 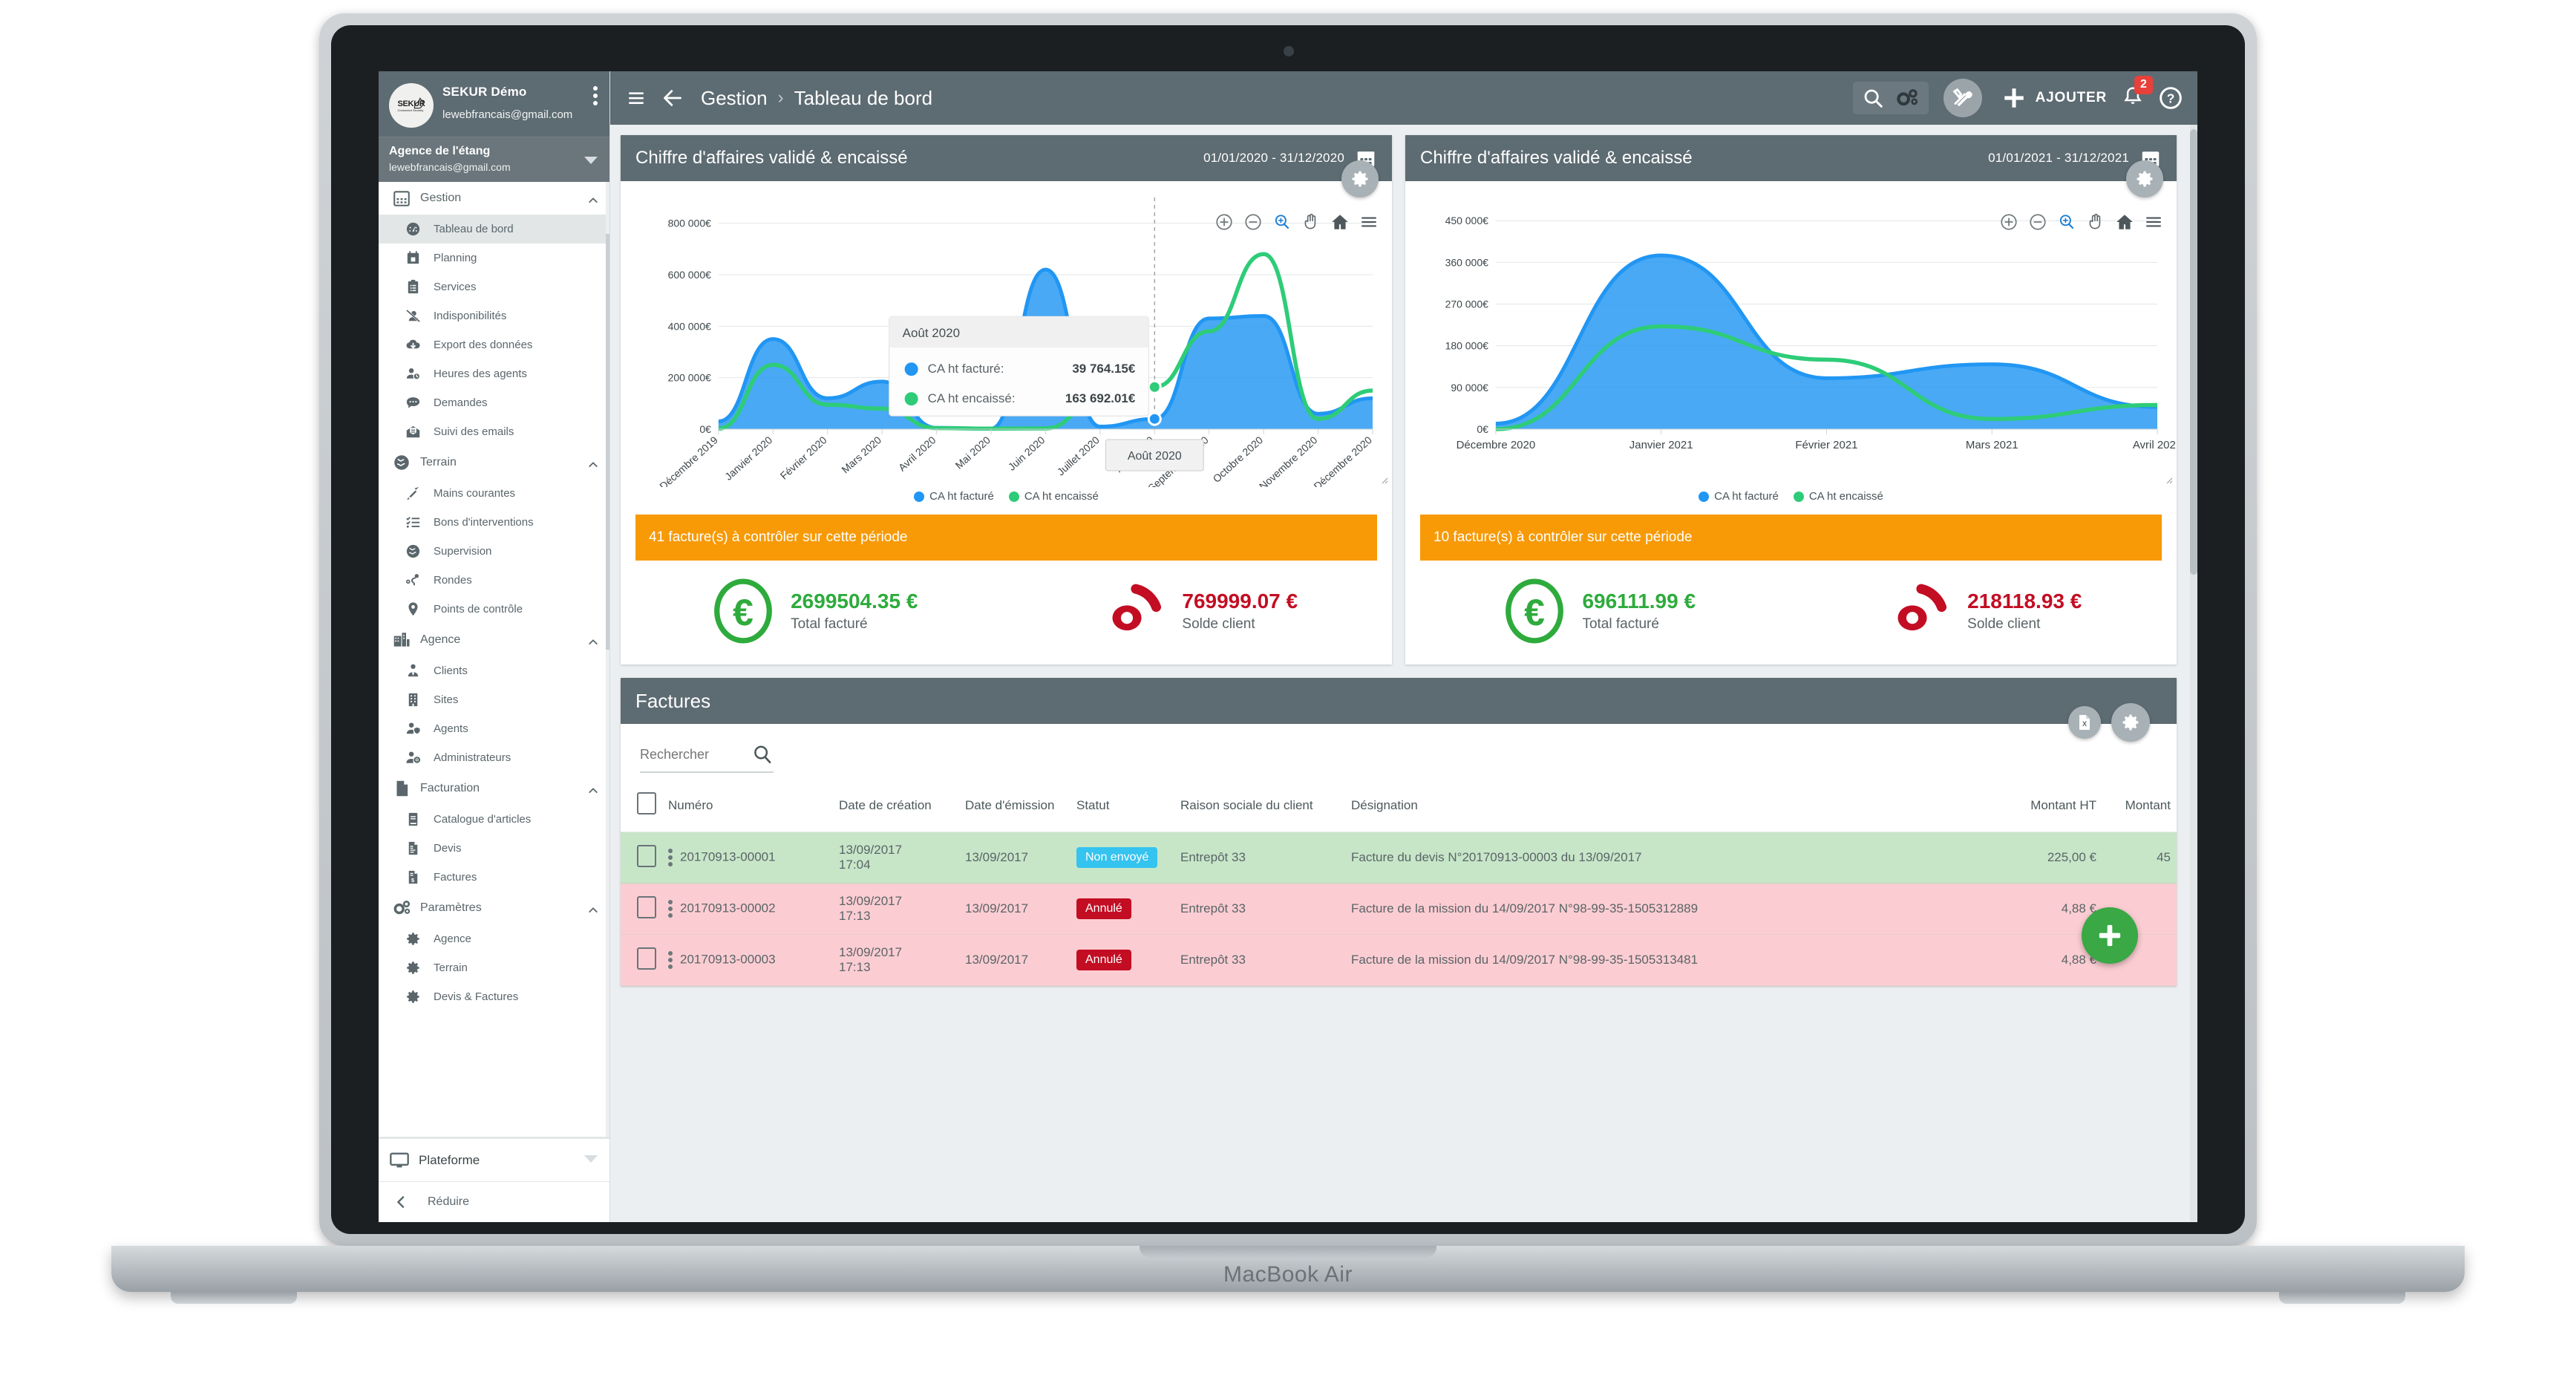 What do you see at coordinates (494, 286) in the screenshot?
I see `sidebar-item-services: Services` at bounding box center [494, 286].